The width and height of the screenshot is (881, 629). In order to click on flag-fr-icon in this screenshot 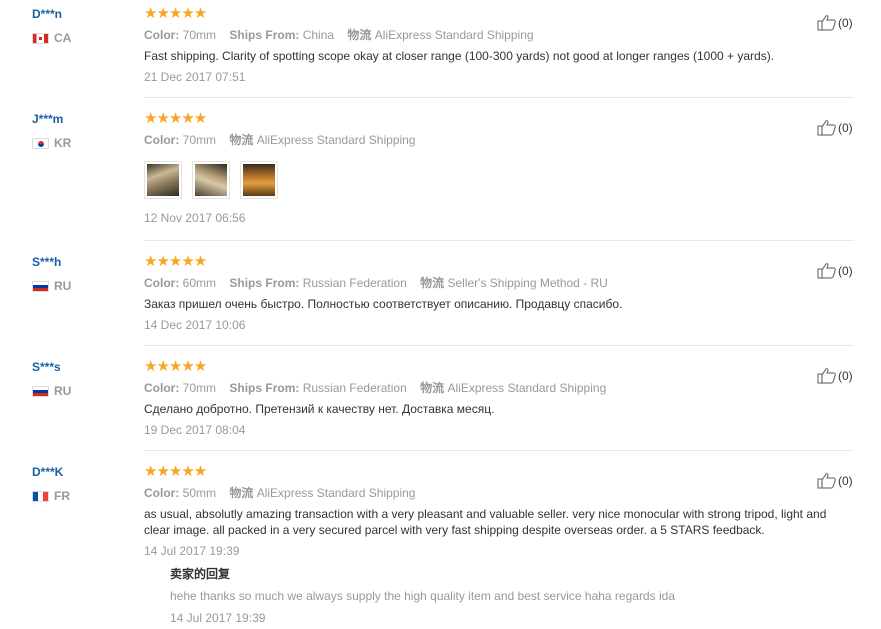, I will do `click(40, 496)`.